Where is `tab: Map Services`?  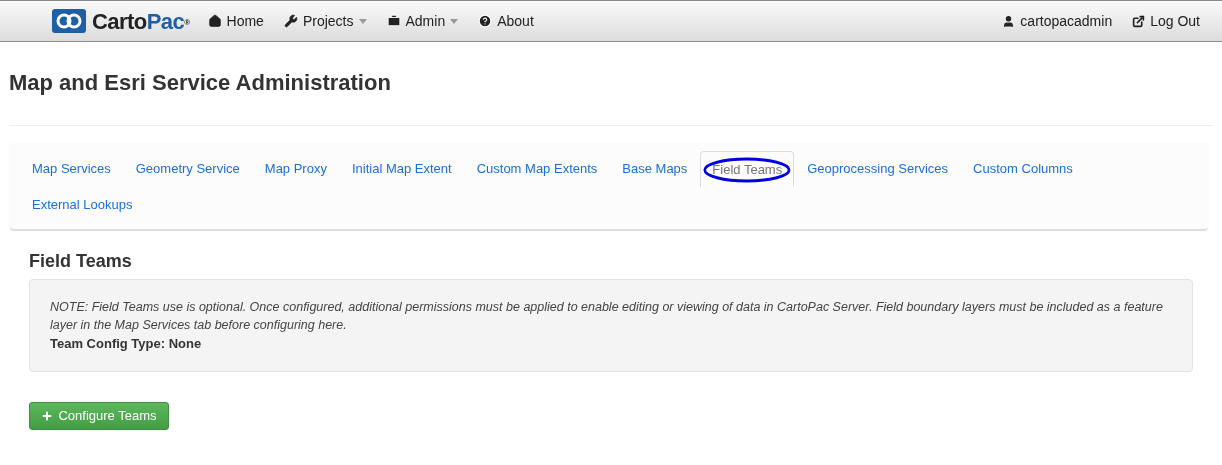
tab: Map Services is located at coordinates (71, 169).